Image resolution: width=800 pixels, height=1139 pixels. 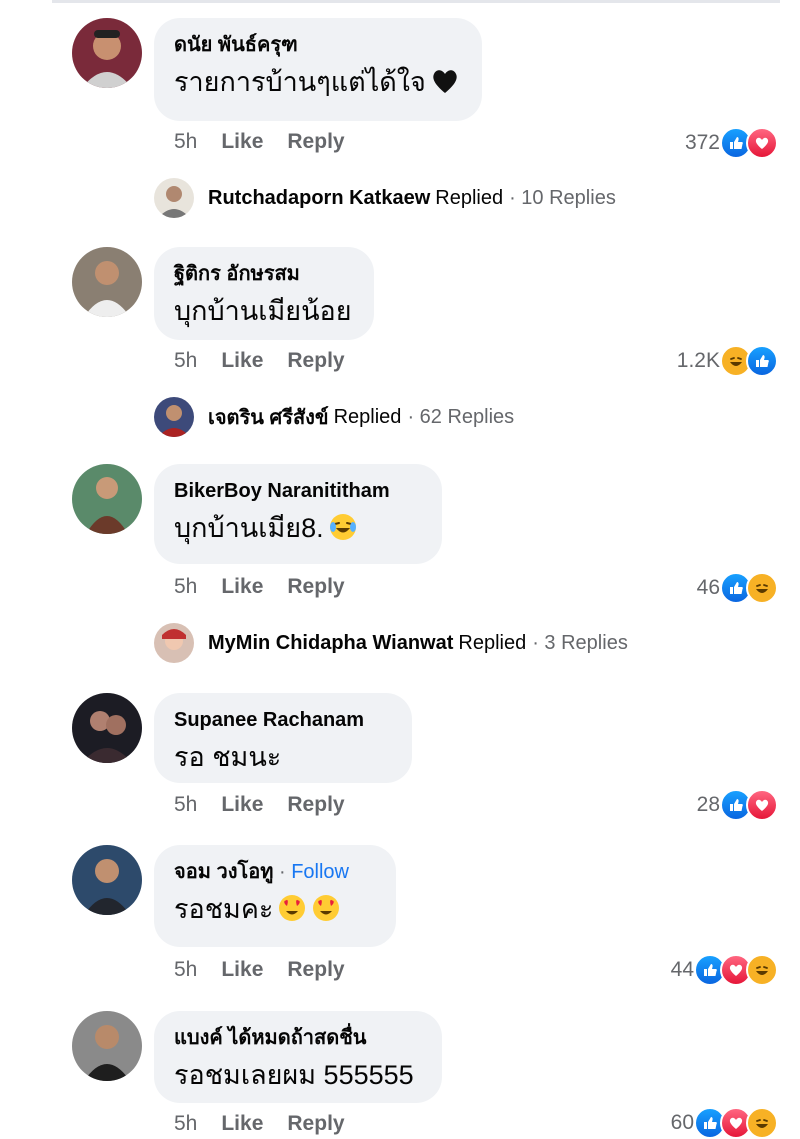 I want to click on comment-bubble: BikerBoy Naranititham บุกบ้านเมีย8., so click(x=298, y=514).